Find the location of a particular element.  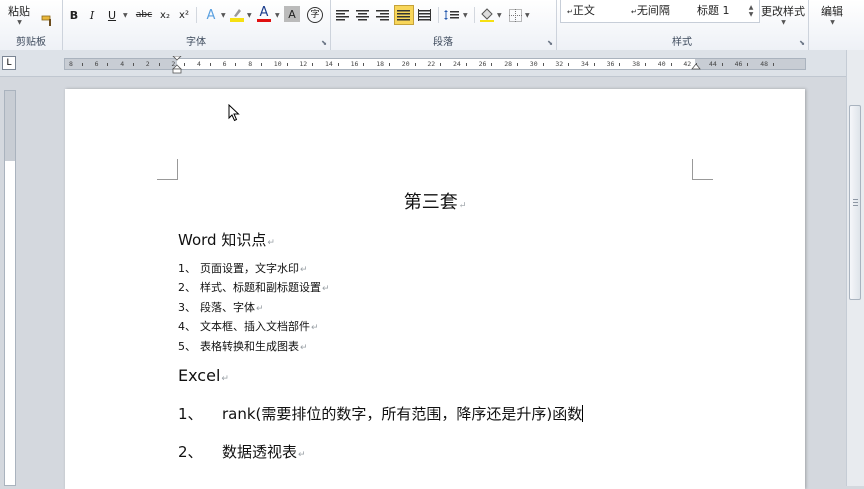

borders-icon is located at coordinates (515, 15).